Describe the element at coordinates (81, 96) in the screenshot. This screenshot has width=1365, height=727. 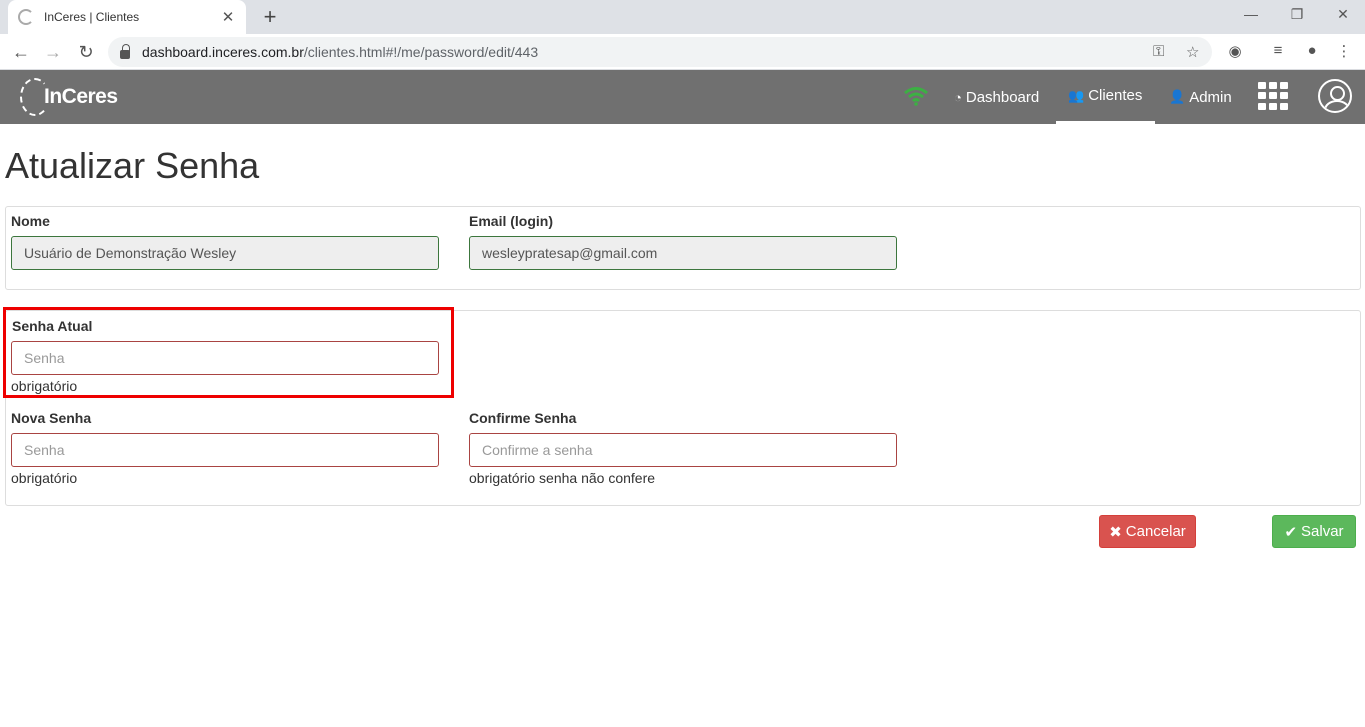
I see `logo-text: InCeres` at that location.